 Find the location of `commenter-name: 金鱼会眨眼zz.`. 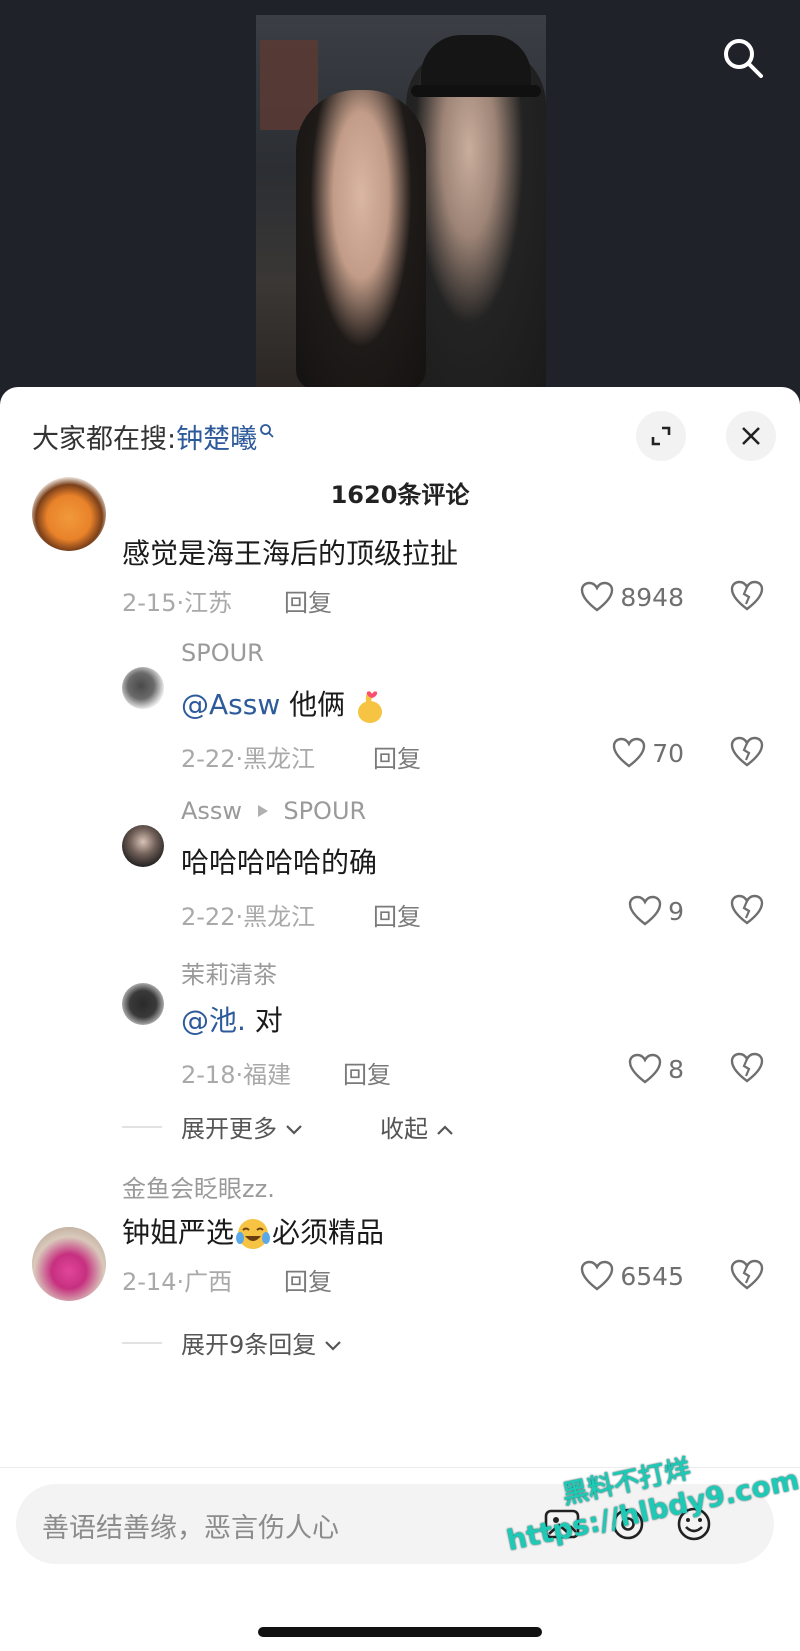

commenter-name: 金鱼会眨眼zz. is located at coordinates (198, 1186).